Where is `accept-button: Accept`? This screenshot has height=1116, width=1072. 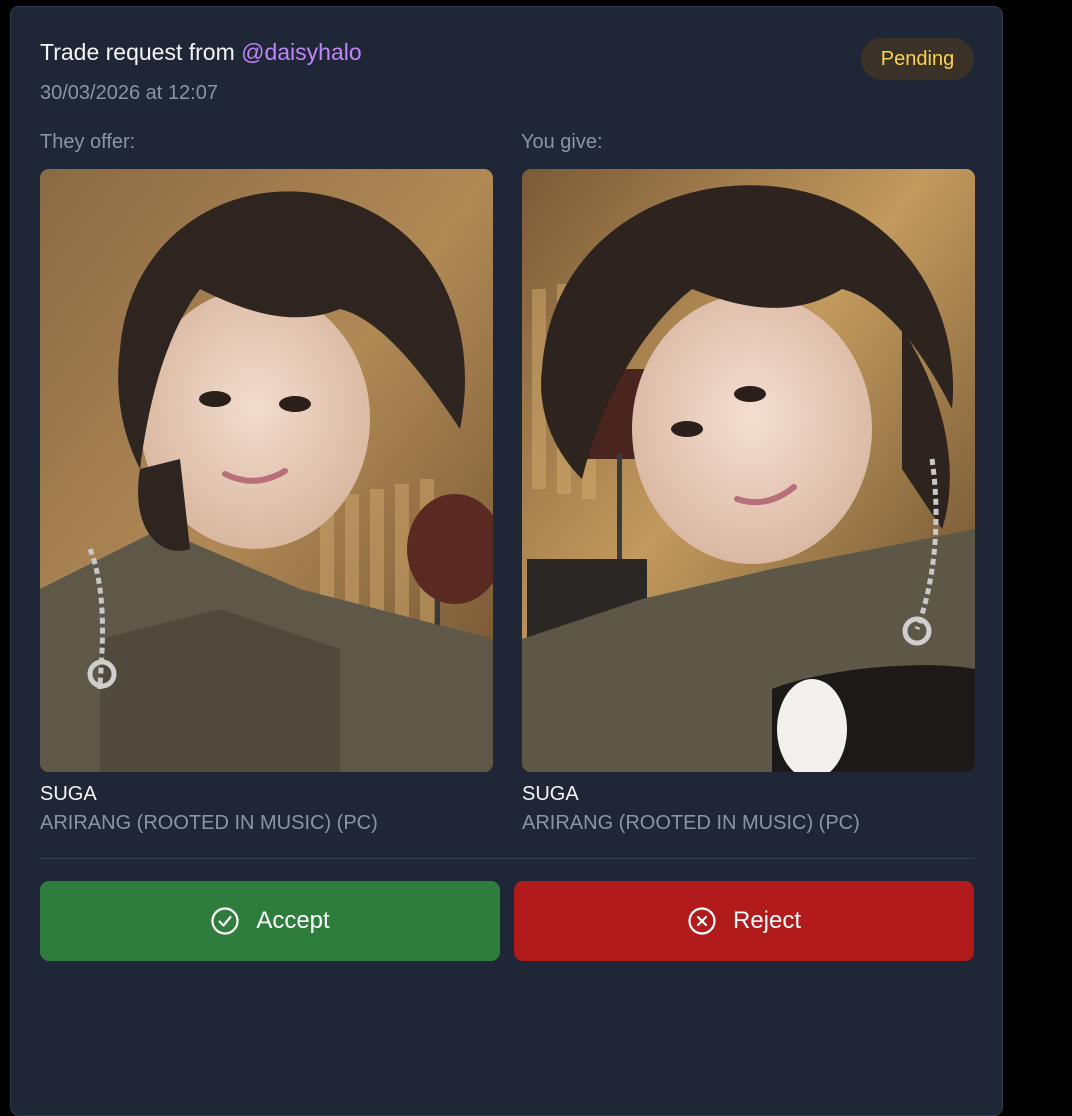 accept-button: Accept is located at coordinates (270, 921).